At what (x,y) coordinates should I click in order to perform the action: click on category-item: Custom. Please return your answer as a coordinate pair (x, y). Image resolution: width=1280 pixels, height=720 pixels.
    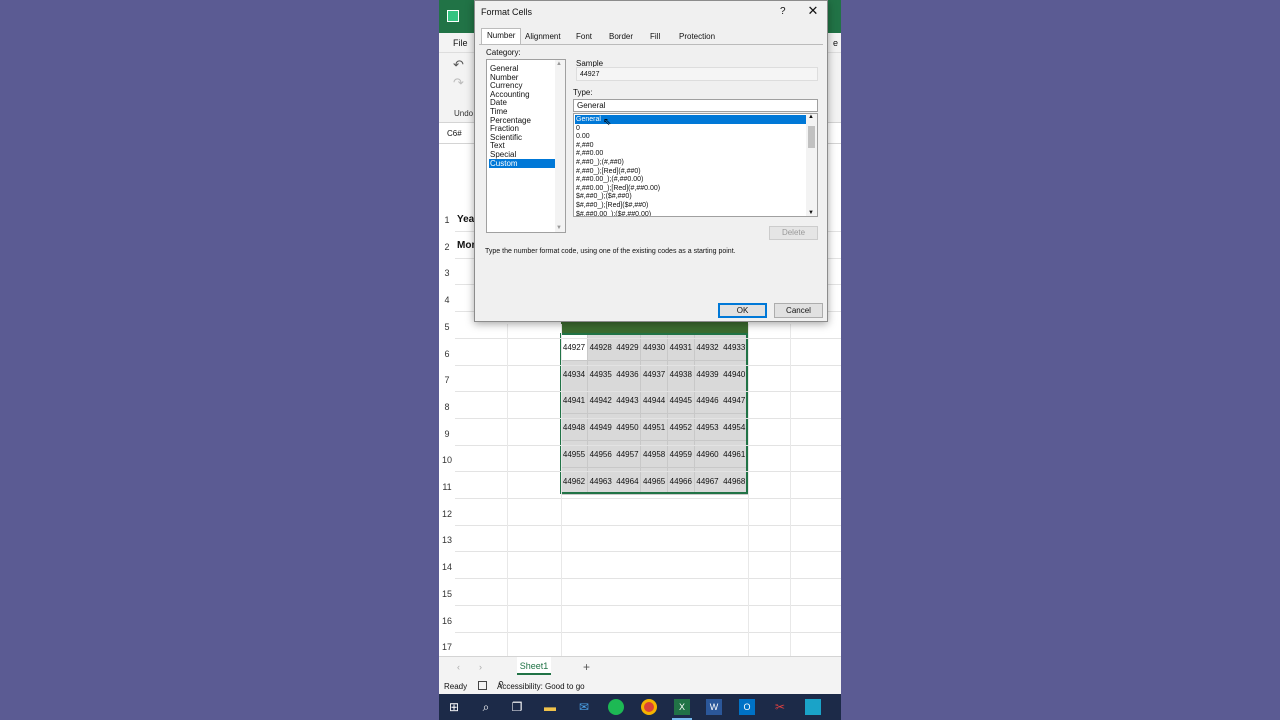
    Looking at the image, I should click on (522, 163).